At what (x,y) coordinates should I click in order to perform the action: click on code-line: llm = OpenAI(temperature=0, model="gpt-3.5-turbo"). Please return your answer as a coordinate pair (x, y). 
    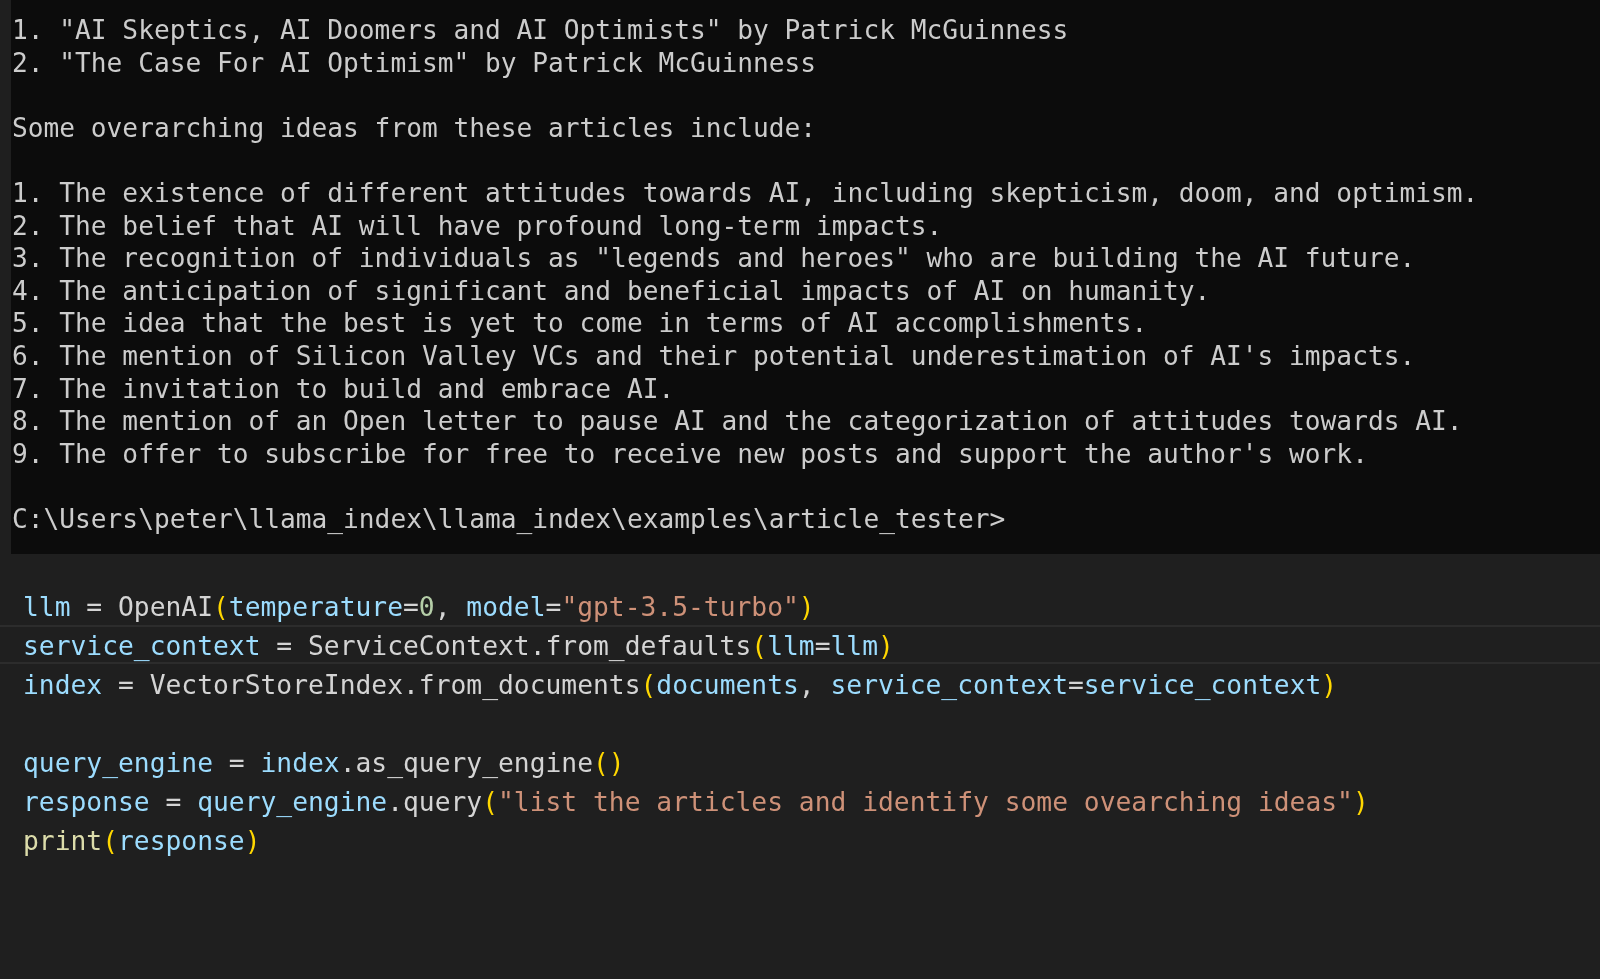
    Looking at the image, I should click on (419, 607).